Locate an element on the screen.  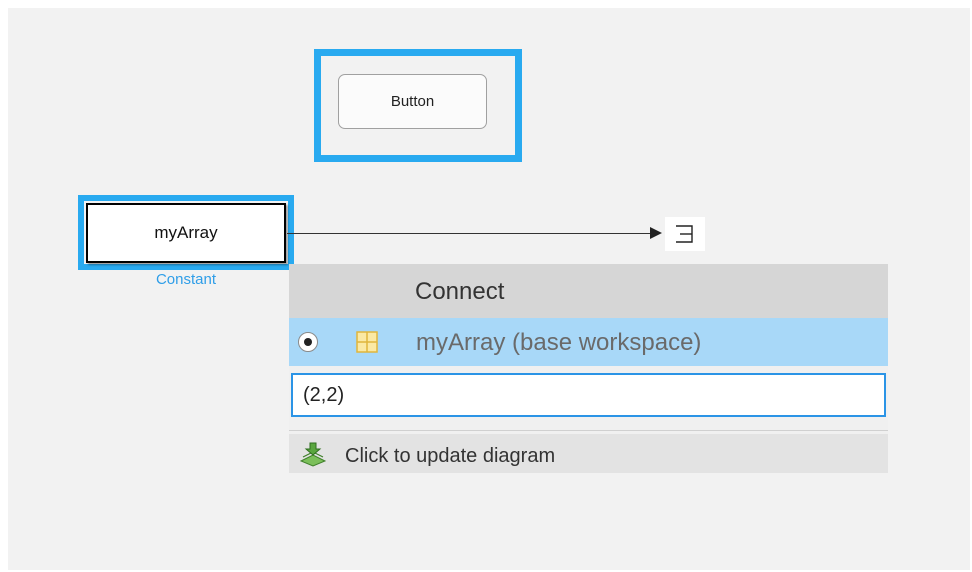
connect-header: Connect is located at coordinates (588, 291).